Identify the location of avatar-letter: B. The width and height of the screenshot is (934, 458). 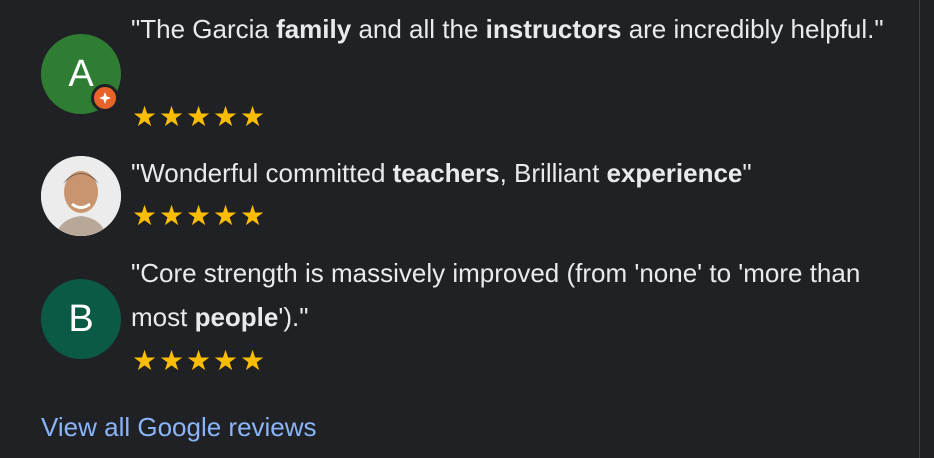
(81, 318).